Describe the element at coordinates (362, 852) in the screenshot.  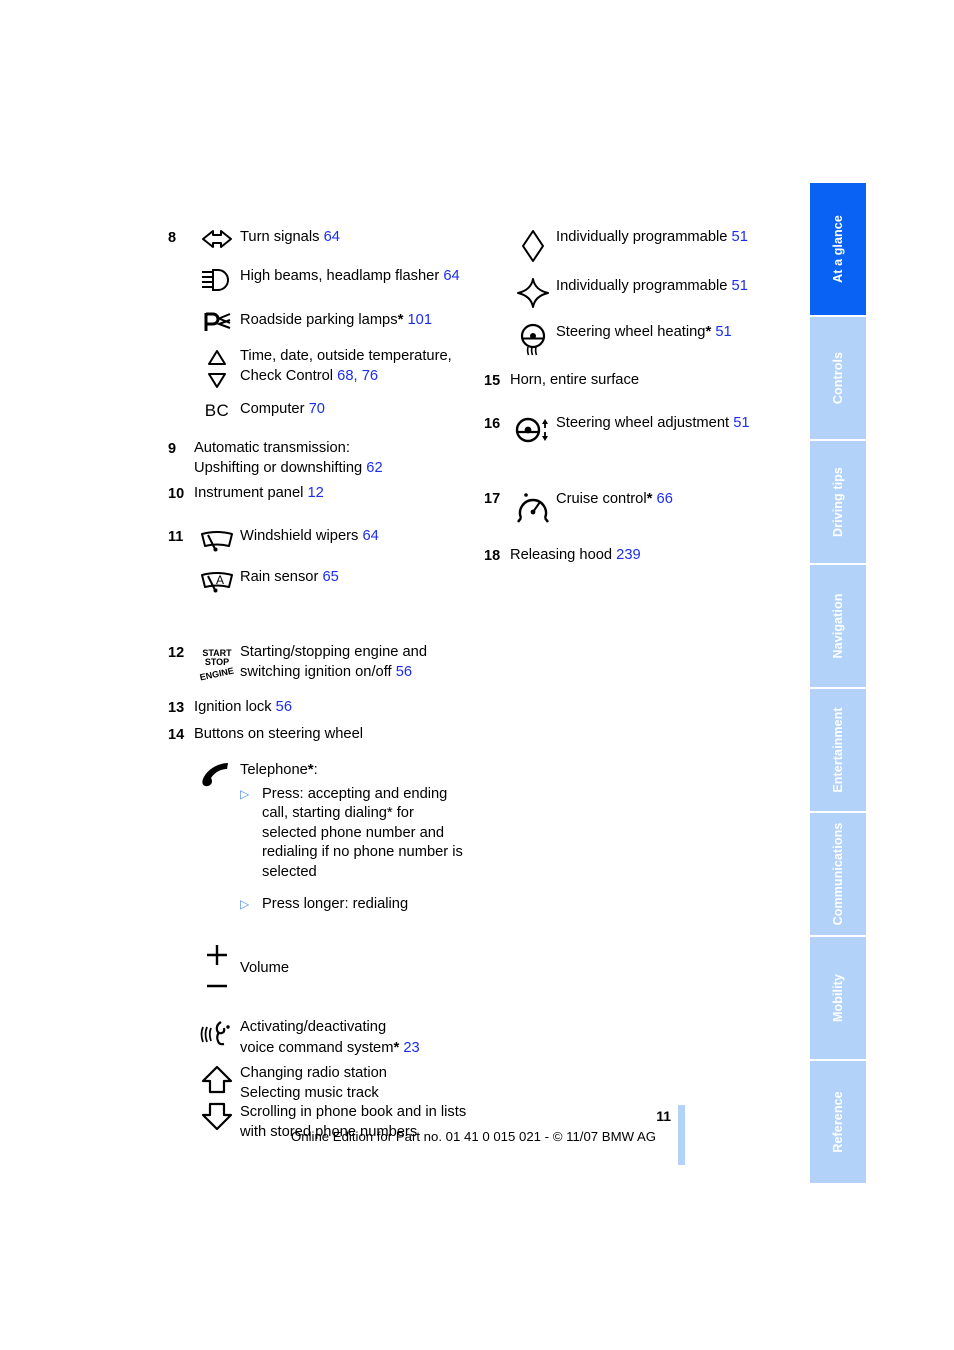
I see `bullet-line: redialing if no phone number is` at that location.